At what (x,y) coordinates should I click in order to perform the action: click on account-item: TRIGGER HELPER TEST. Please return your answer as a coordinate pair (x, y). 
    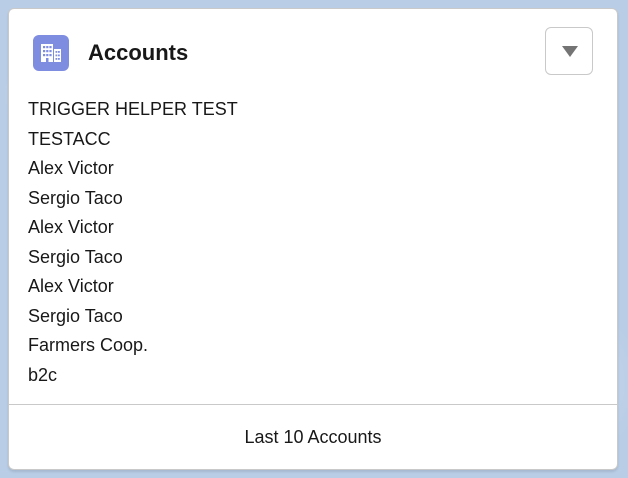
    Looking at the image, I should click on (133, 110).